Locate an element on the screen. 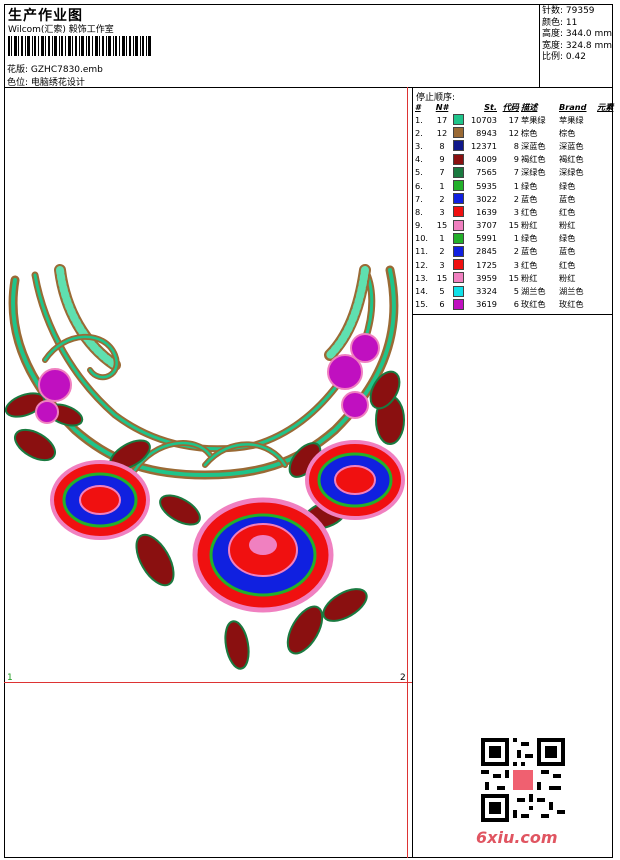  row-desc: 绿色 is located at coordinates (529, 238).